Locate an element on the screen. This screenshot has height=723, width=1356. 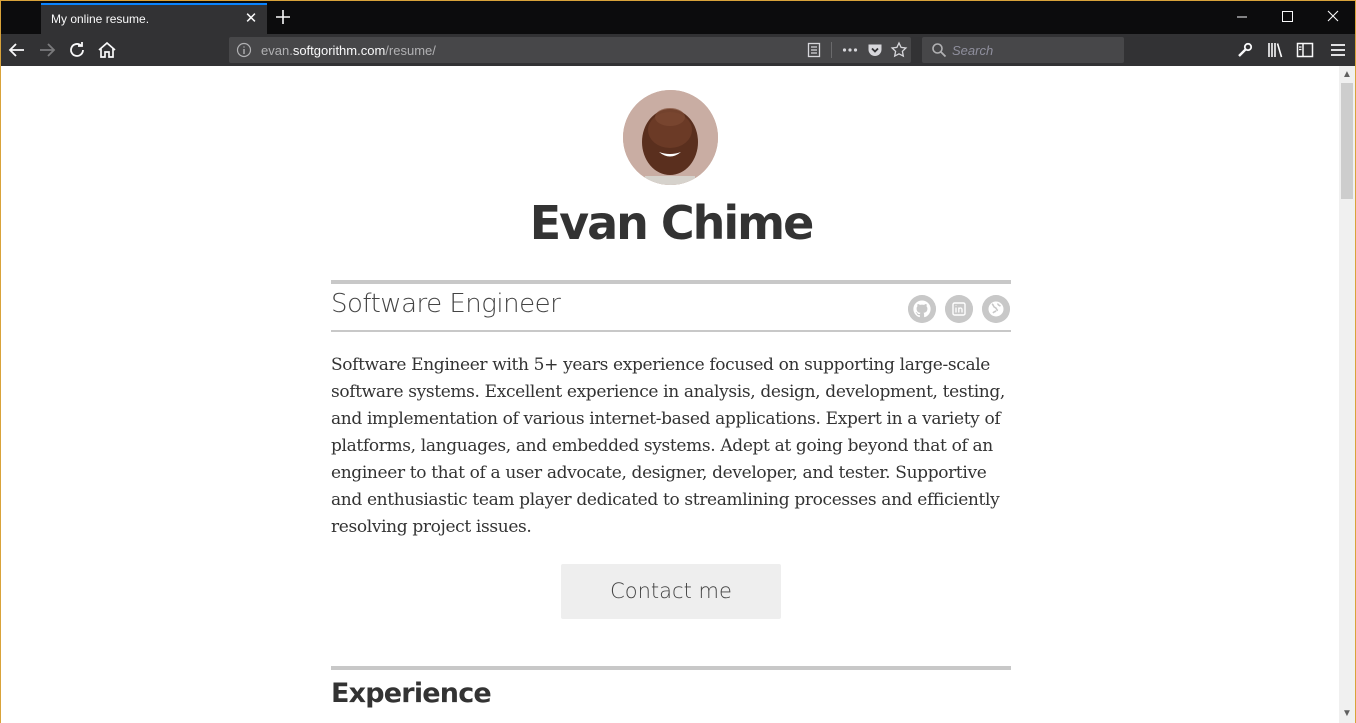
search-bar is located at coordinates (1023, 50).